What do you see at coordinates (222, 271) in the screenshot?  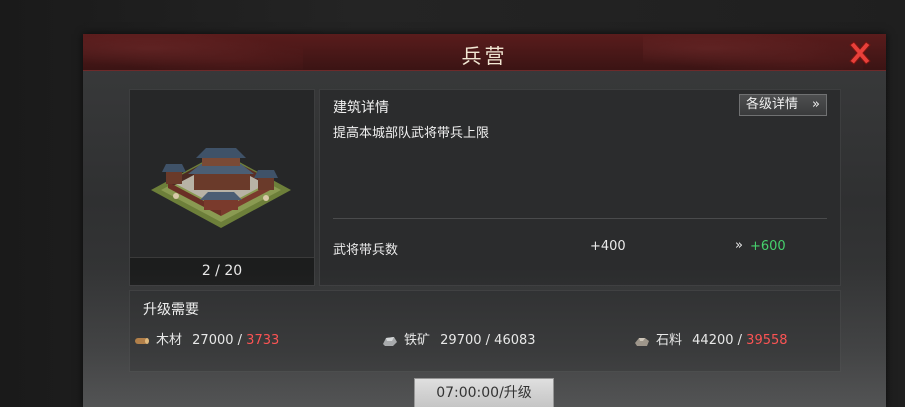 I see `building-level: 2 / 20` at bounding box center [222, 271].